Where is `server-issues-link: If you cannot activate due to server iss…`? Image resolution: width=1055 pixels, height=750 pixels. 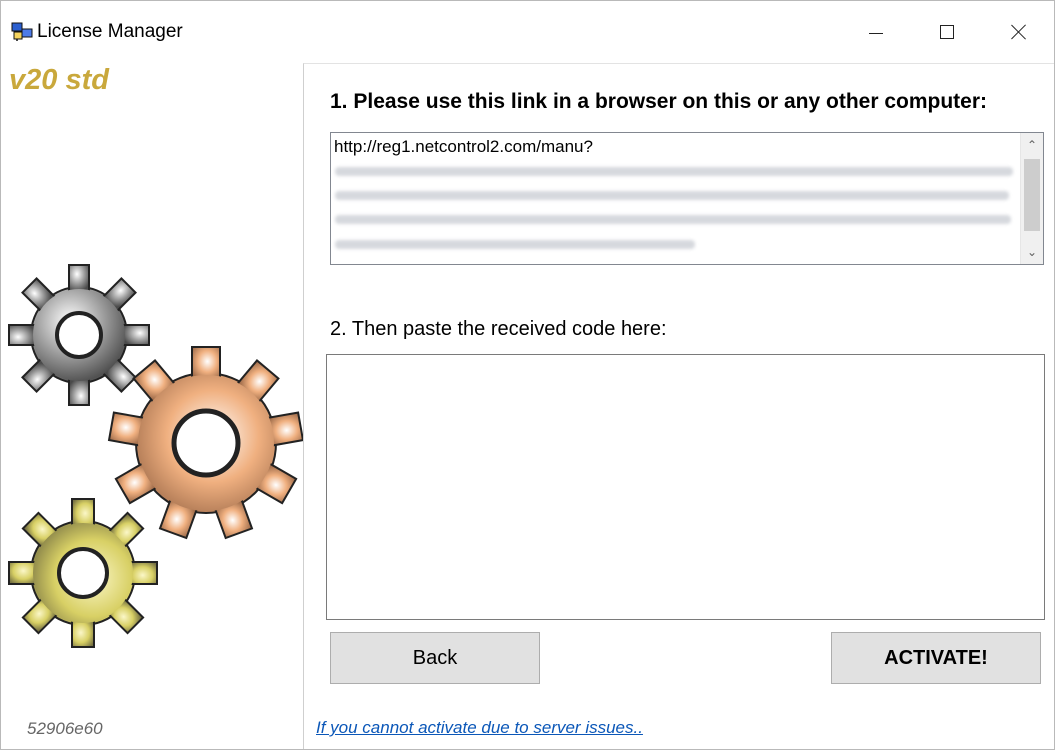
server-issues-link: If you cannot activate due to server iss… is located at coordinates (479, 728).